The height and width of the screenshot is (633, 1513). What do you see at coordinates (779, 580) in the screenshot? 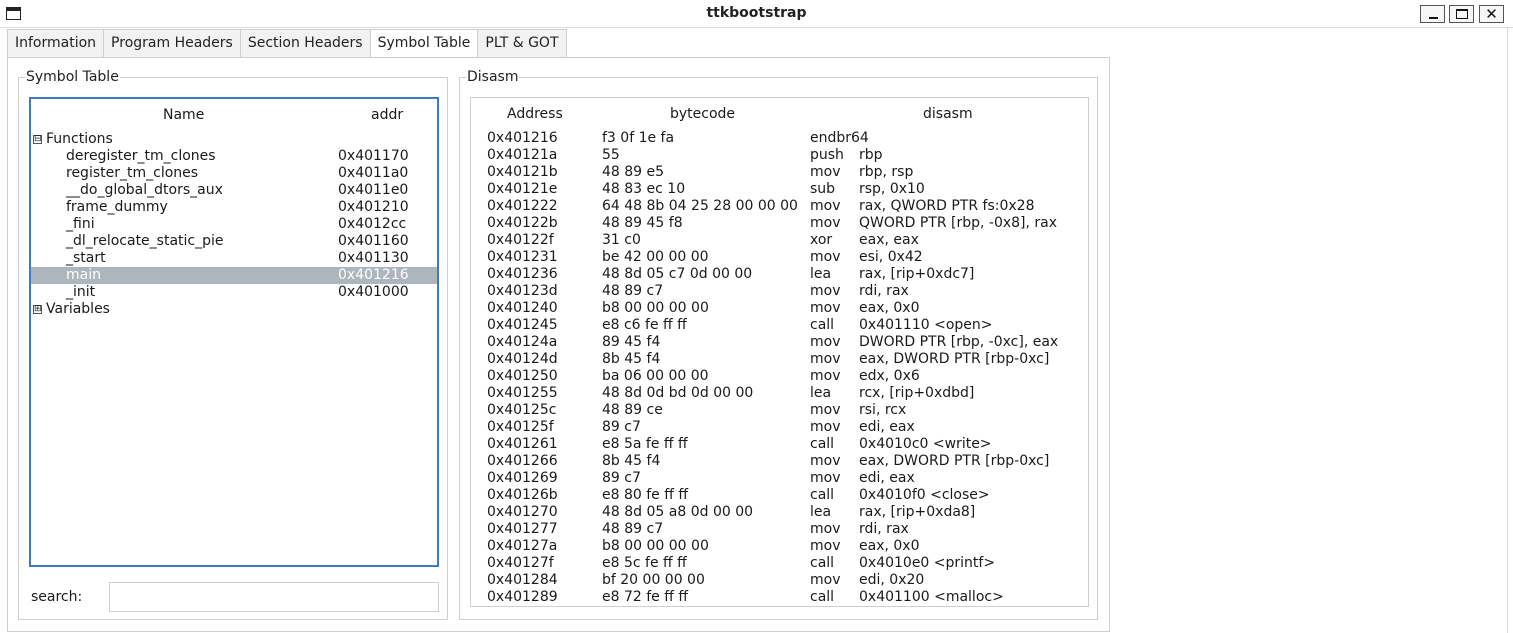
I see `disasm-row: 0x401284 bf 20 00 00 00 mov edi, 0x20` at bounding box center [779, 580].